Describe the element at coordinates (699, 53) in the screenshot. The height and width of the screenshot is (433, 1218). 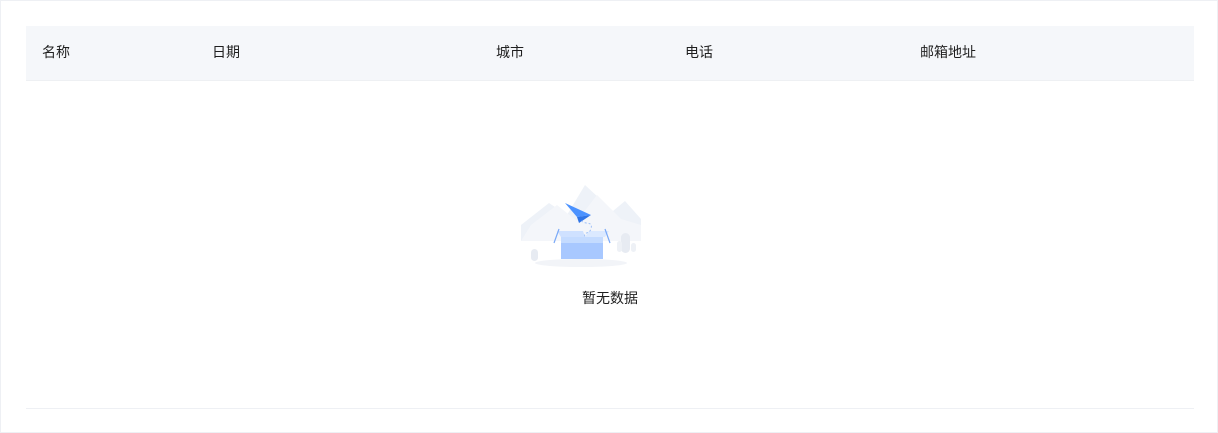
I see `column-header-phone: 电话` at that location.